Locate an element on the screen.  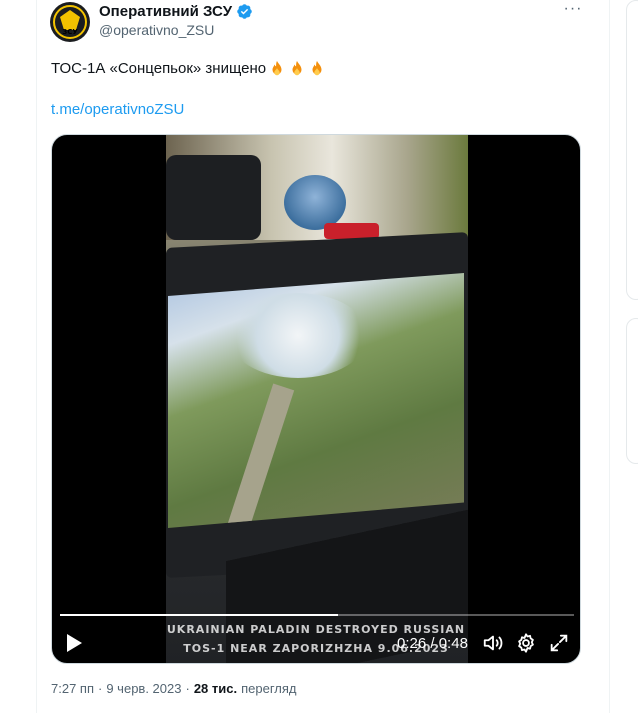
video-progress-fill is located at coordinates (199, 615).